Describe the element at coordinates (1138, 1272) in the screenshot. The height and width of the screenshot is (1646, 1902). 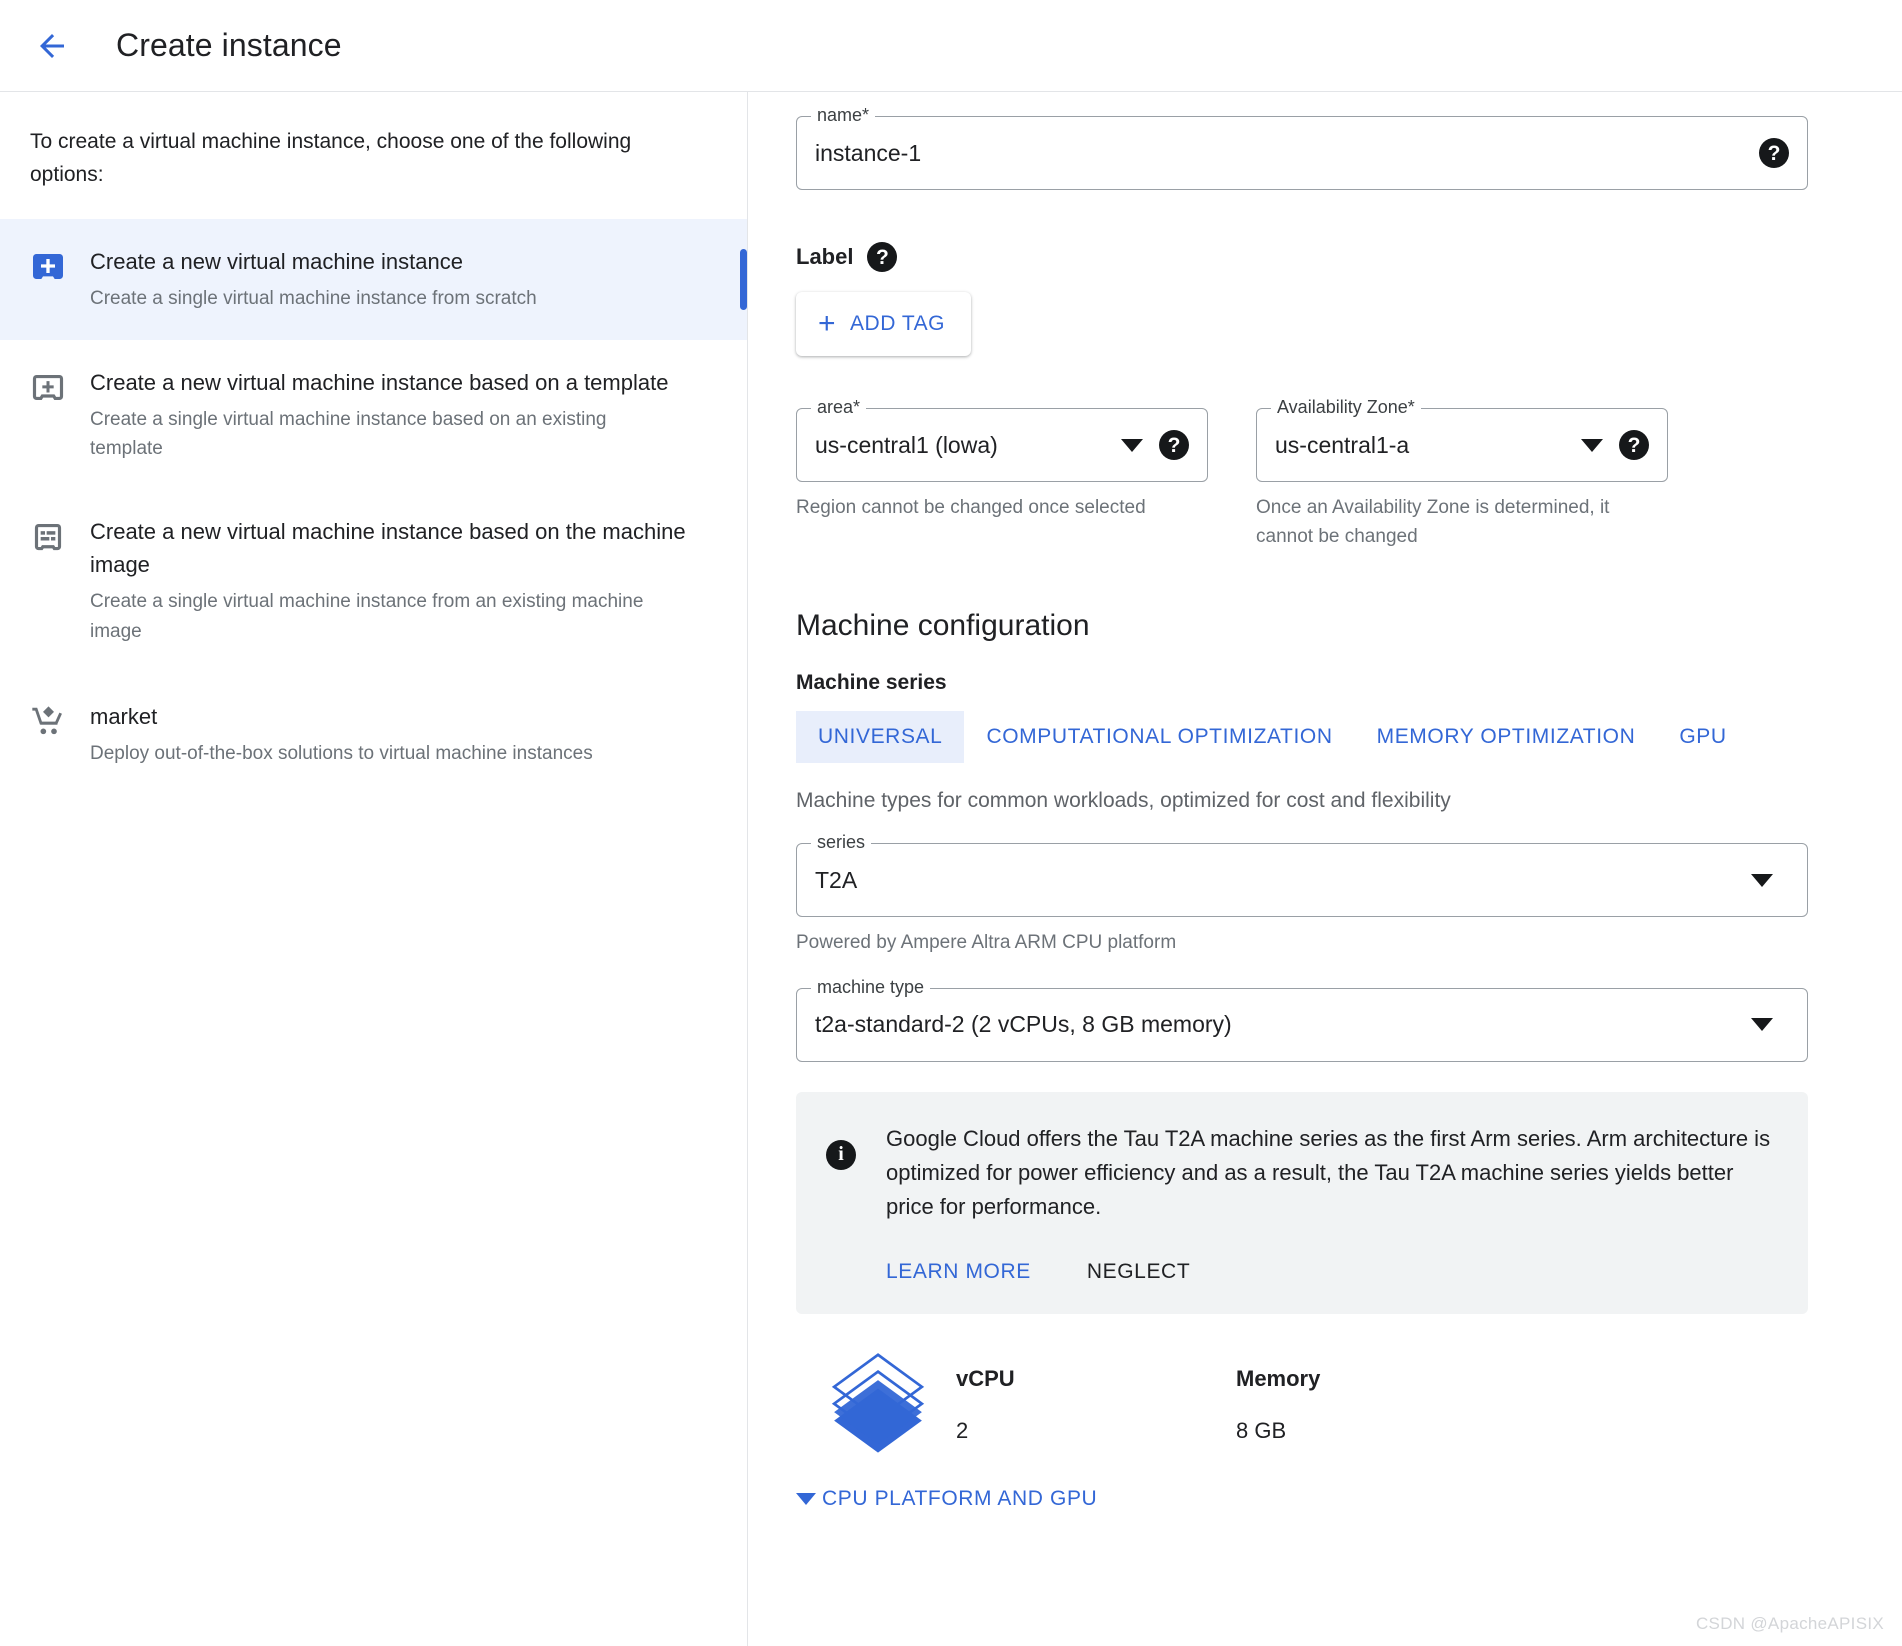
I see `neglect-button: NEGLECT` at that location.